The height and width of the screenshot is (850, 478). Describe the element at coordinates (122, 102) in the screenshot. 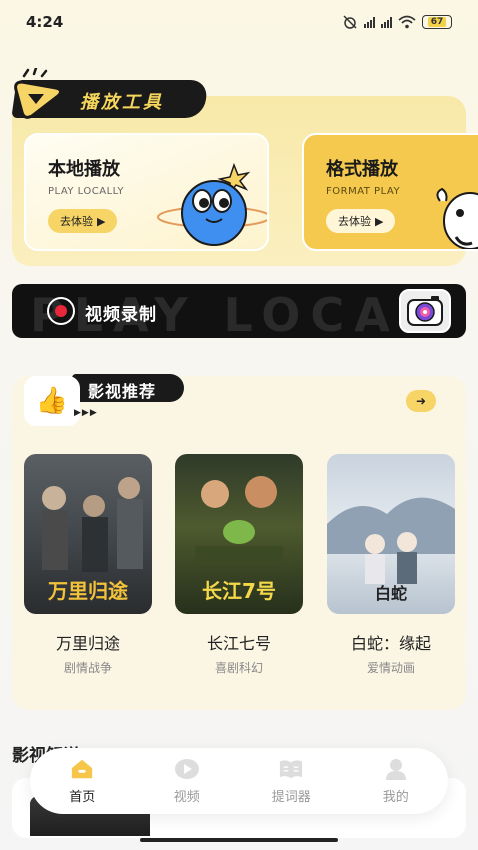

I see `tools-title: 播放工具` at that location.